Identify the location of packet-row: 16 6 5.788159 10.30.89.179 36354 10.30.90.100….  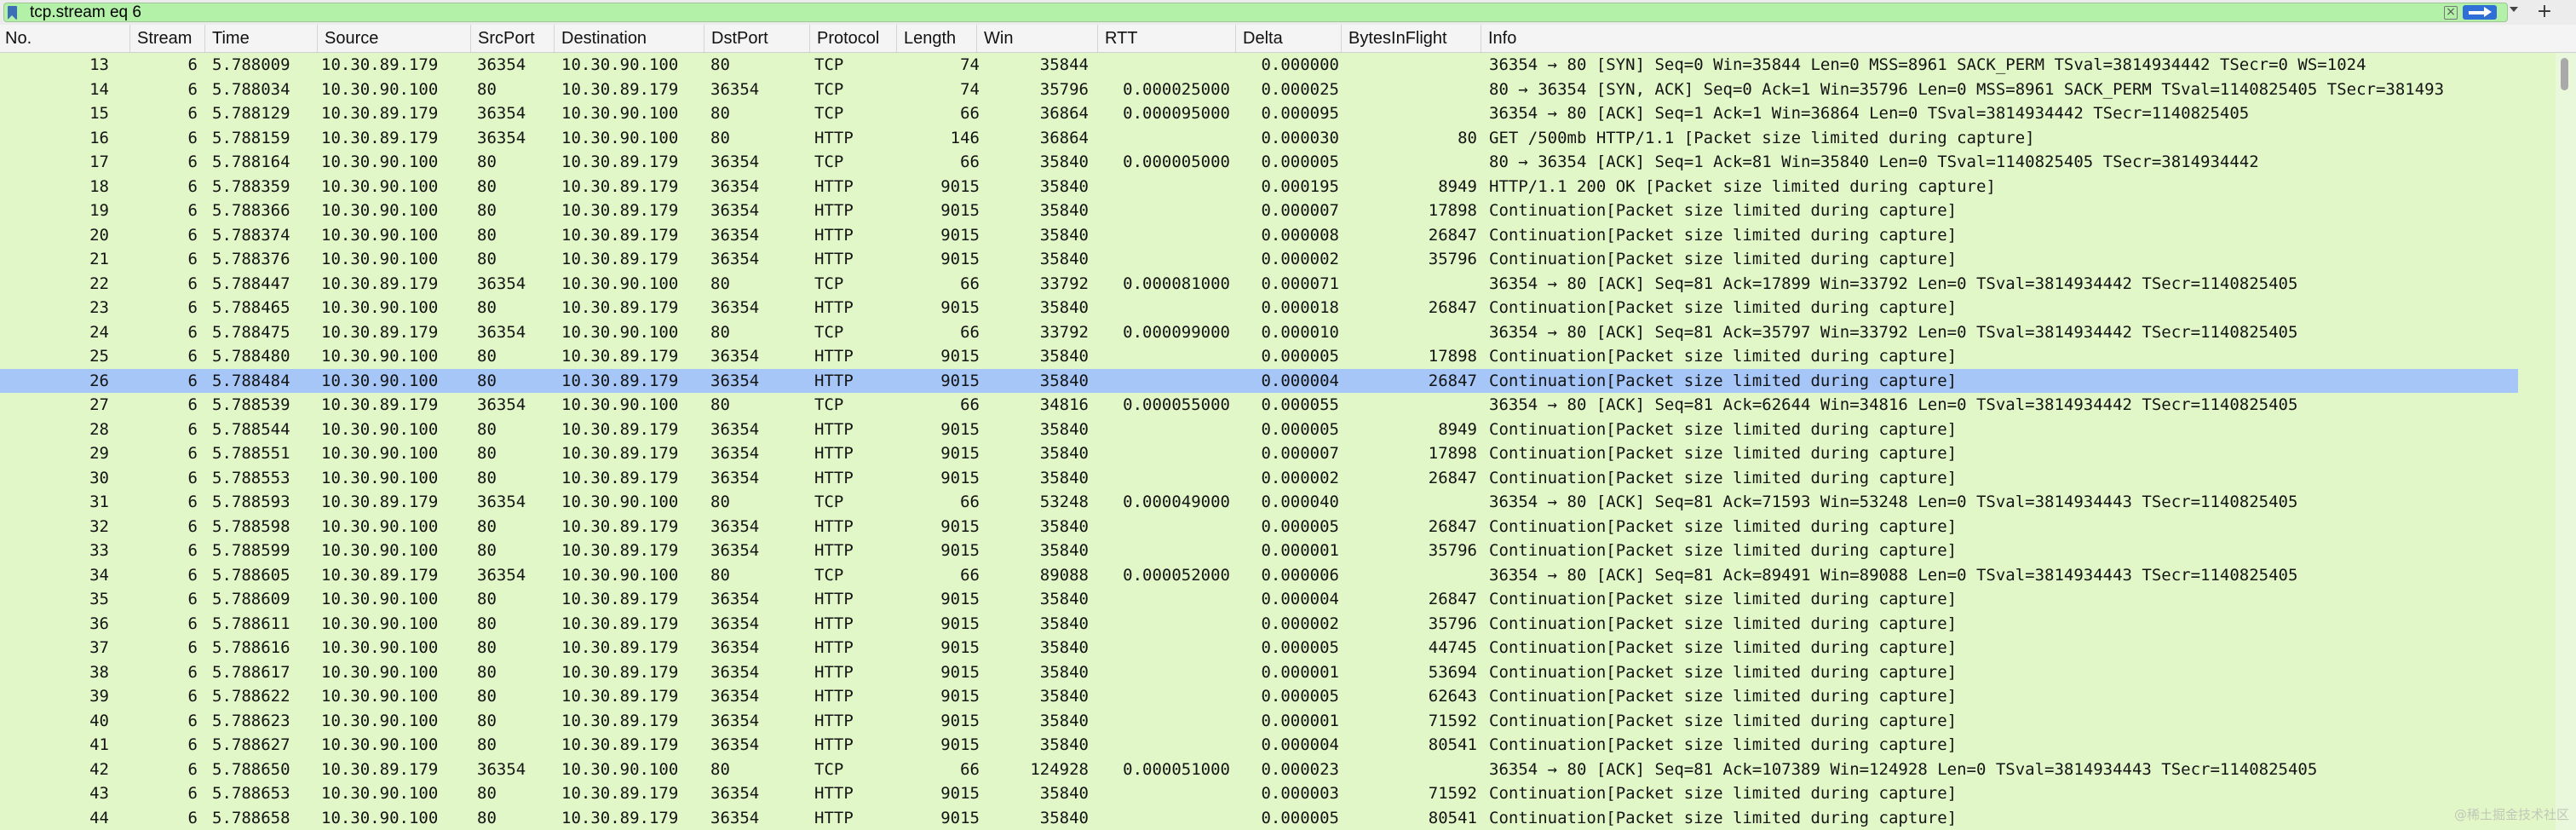
(1259, 137).